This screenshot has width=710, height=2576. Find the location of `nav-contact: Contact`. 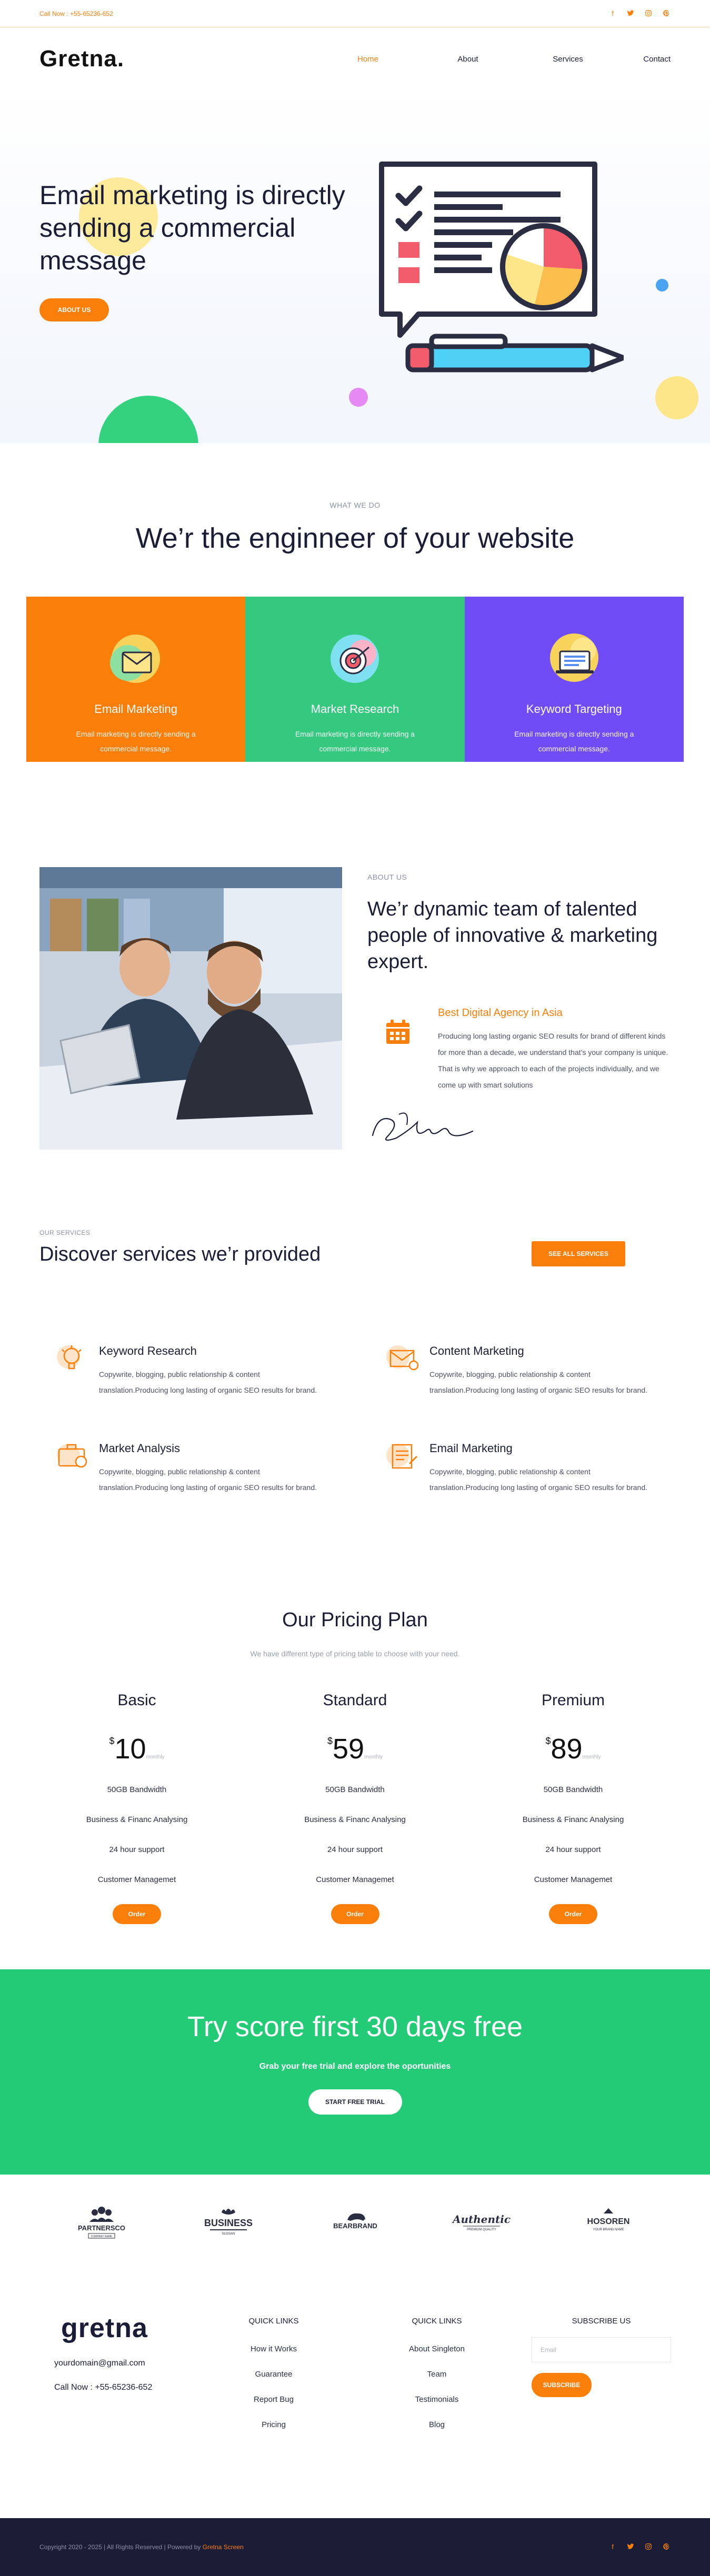

nav-contact: Contact is located at coordinates (644, 59).